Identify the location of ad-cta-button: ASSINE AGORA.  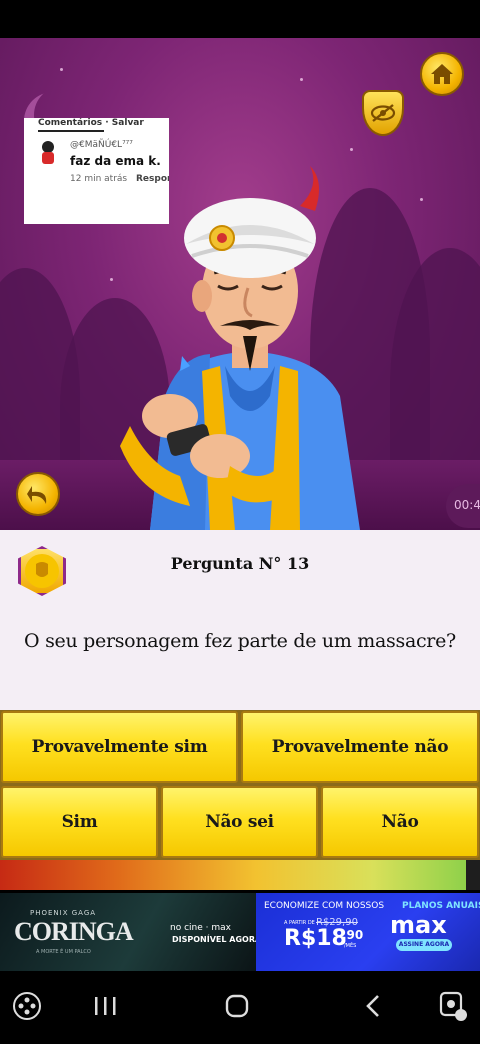
(424, 945).